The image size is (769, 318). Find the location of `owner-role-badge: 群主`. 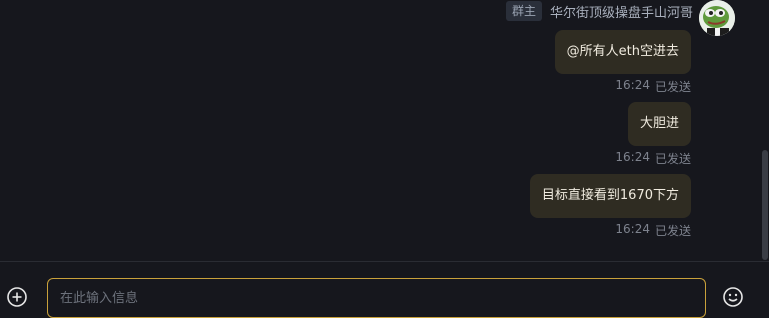

owner-role-badge: 群主 is located at coordinates (523, 11).